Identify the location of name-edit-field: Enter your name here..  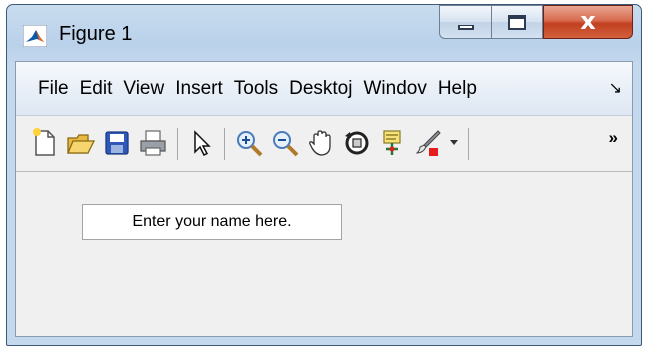
(212, 222).